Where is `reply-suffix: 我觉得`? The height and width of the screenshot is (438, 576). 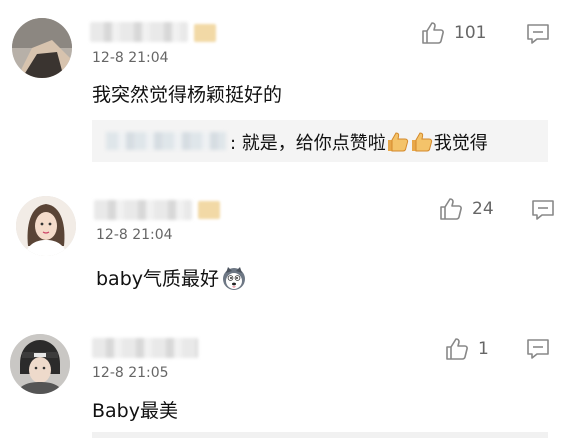 reply-suffix: 我觉得 is located at coordinates (460, 143).